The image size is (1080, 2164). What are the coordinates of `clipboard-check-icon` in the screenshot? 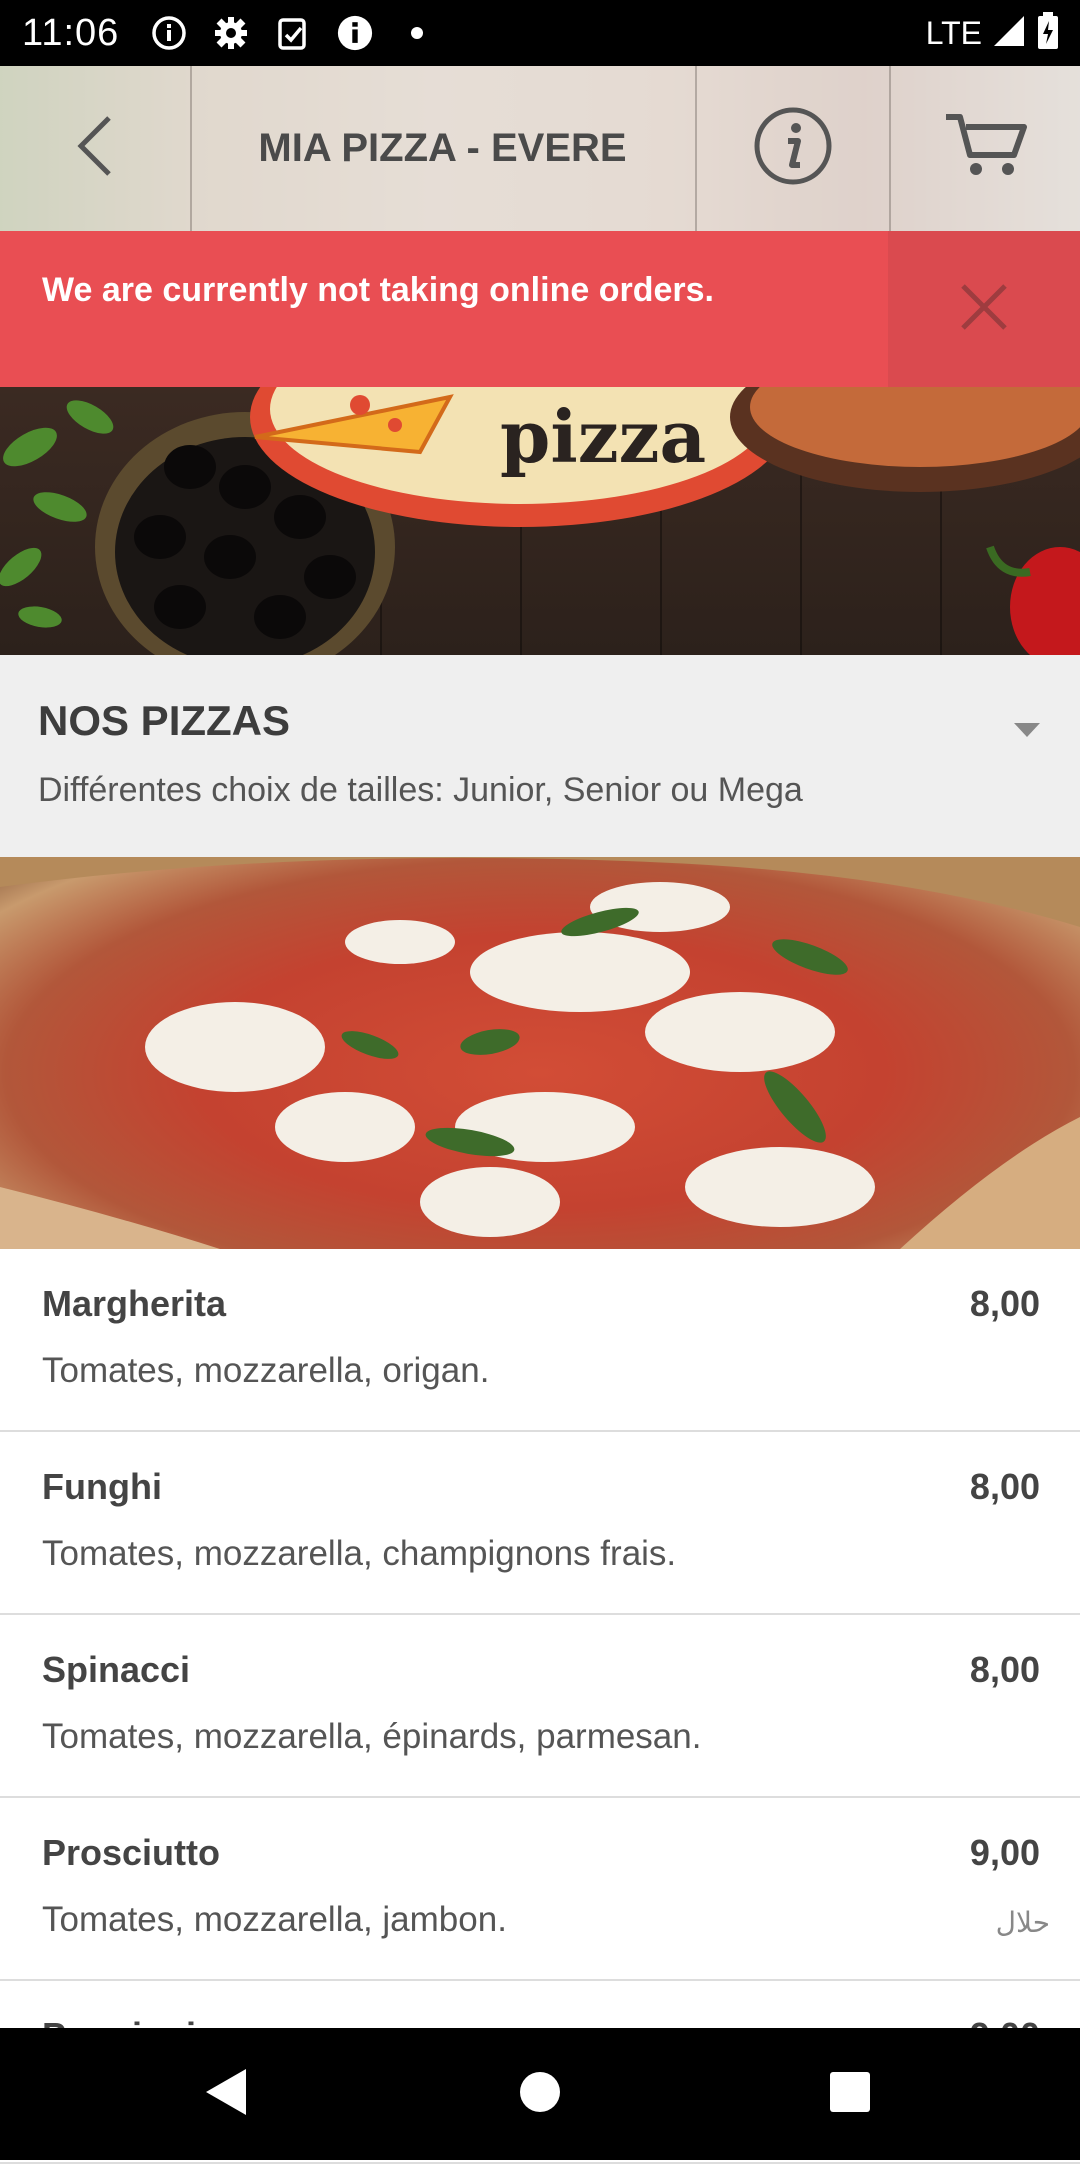 It's located at (293, 33).